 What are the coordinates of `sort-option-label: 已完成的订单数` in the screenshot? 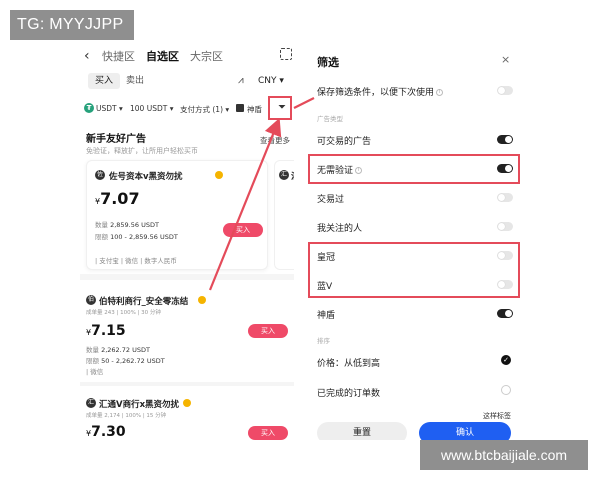 It's located at (349, 394).